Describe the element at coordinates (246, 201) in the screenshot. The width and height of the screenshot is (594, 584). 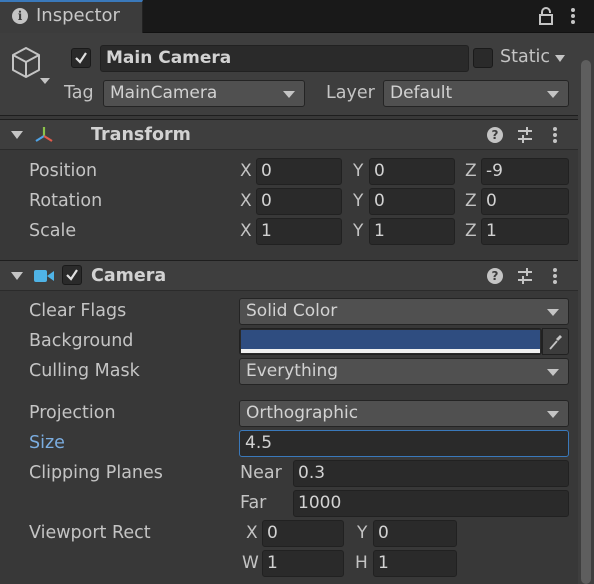
I see `rotation-x-label: X` at that location.